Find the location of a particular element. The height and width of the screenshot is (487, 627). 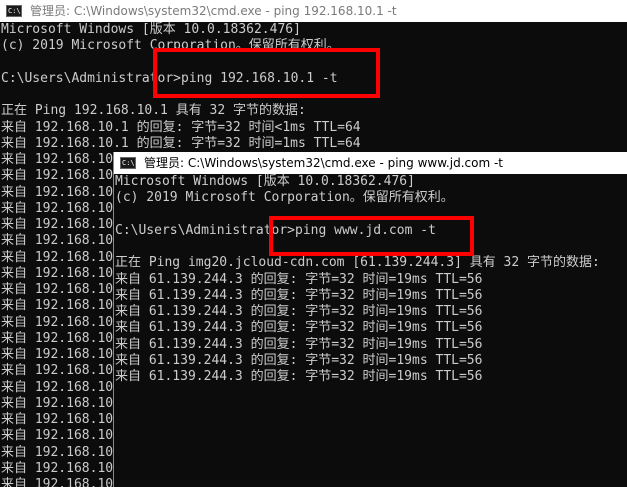

console-line: 正在 Ping 192.168.10.1 具有 32 字节的数据: is located at coordinates (153, 111).